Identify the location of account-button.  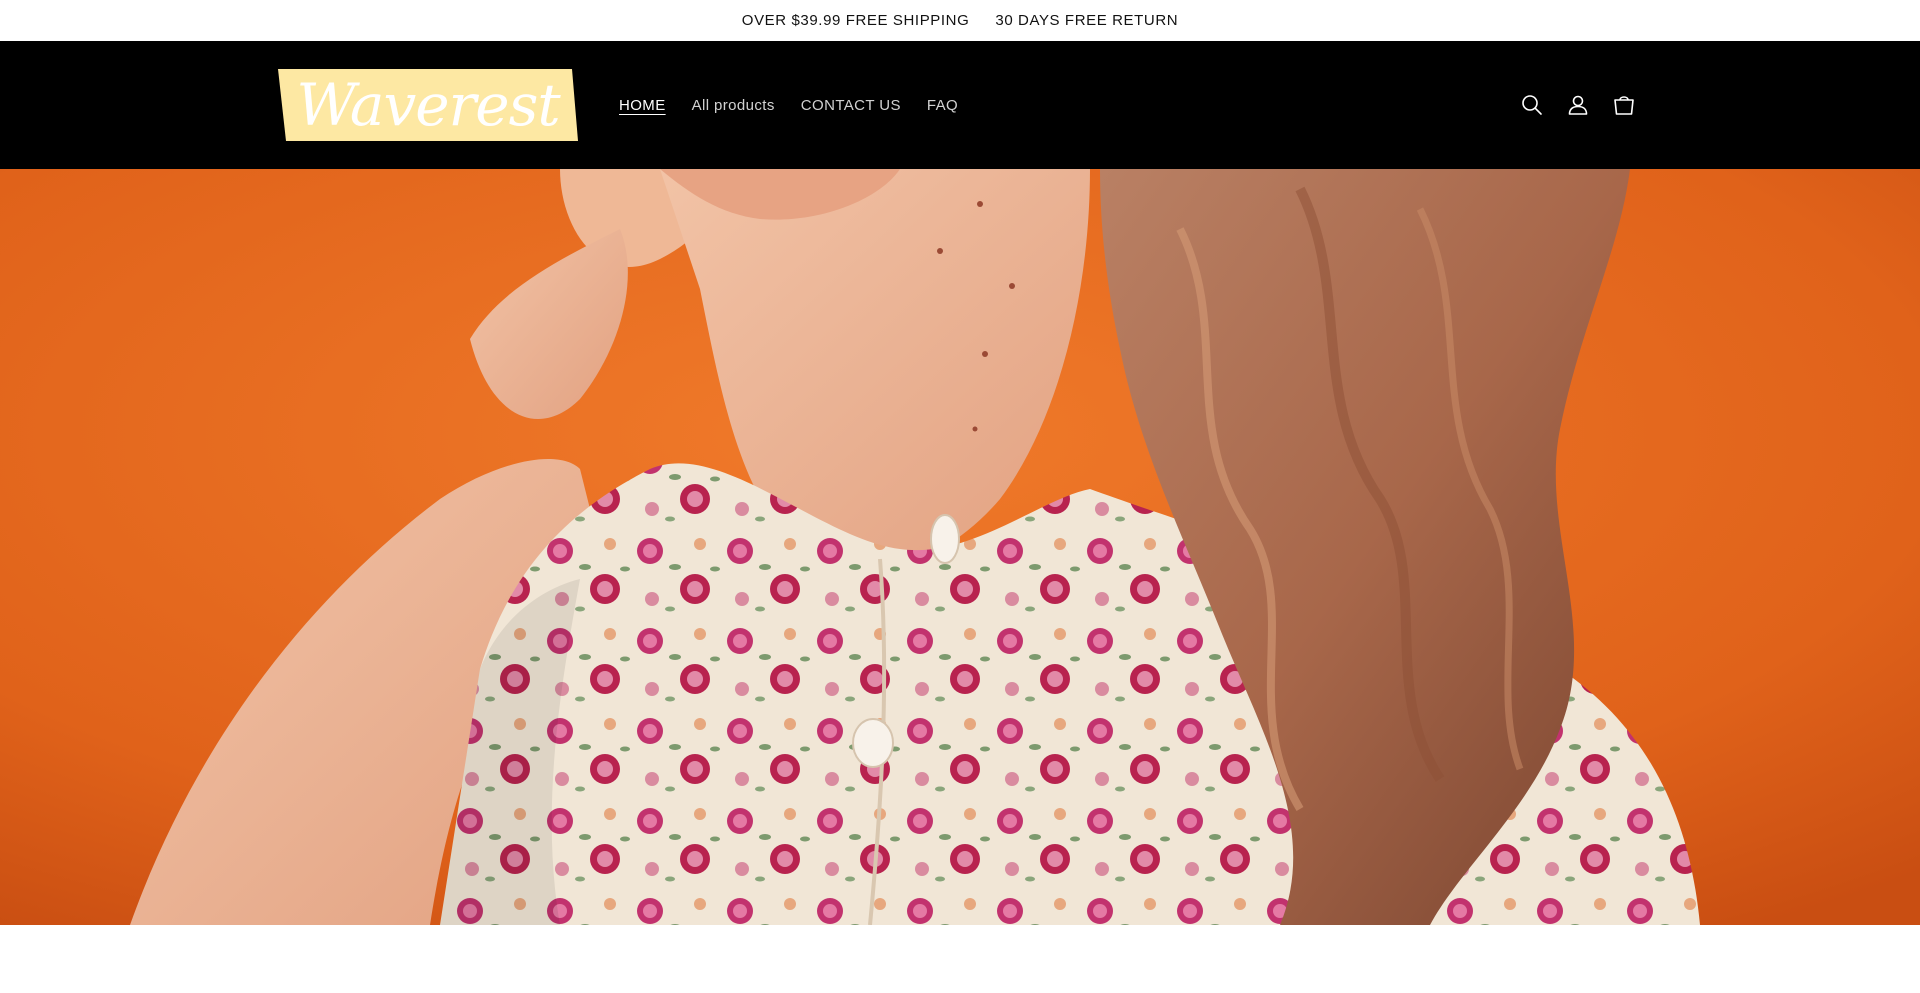
(1578, 105).